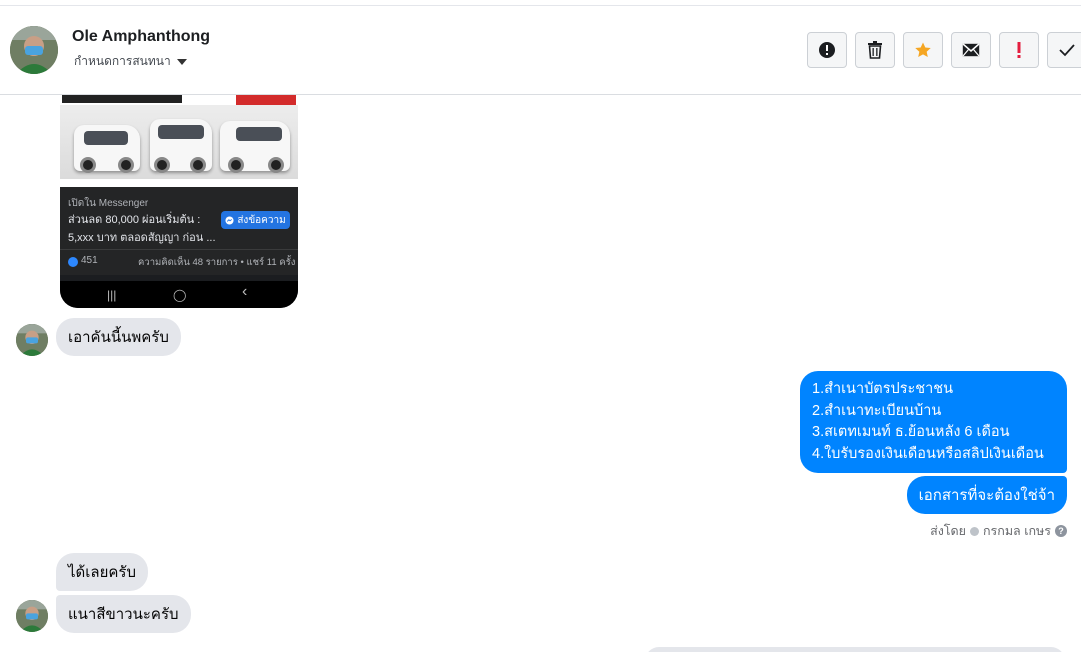 The height and width of the screenshot is (652, 1081). I want to click on outgoing-message: เอกสารที่จะต้องใช่จ้า, so click(986, 495).